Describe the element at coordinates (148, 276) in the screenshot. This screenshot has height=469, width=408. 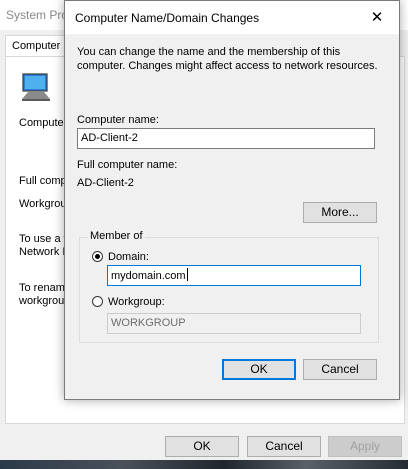
I see `domain-input-value: mydomain.com` at that location.